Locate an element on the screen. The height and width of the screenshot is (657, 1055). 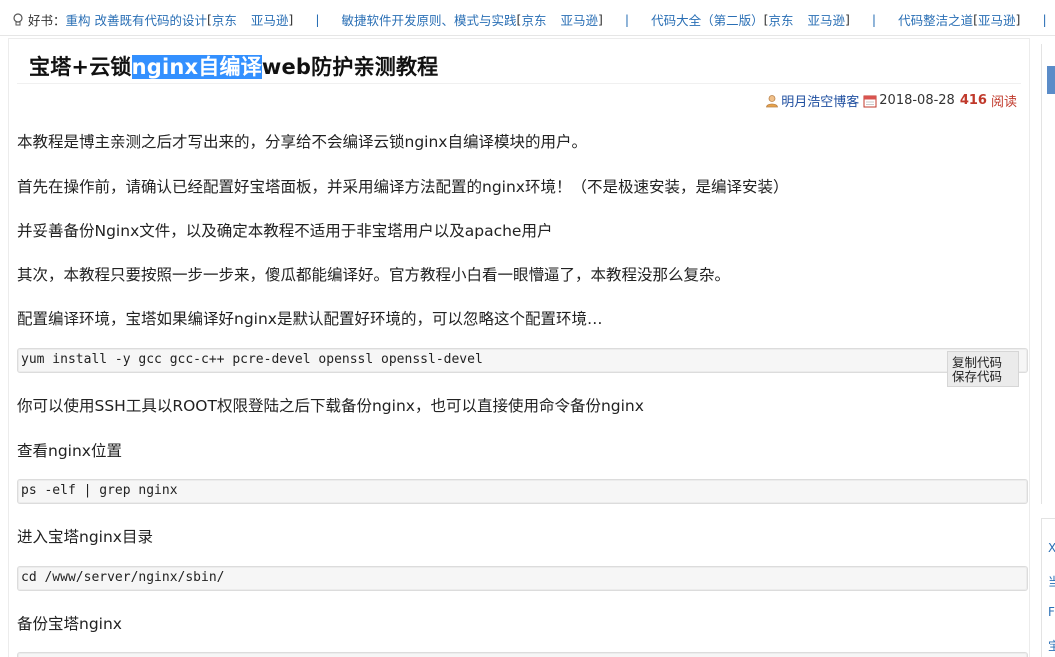
code-toolbar: 复制代码 保存代码 is located at coordinates (983, 369).